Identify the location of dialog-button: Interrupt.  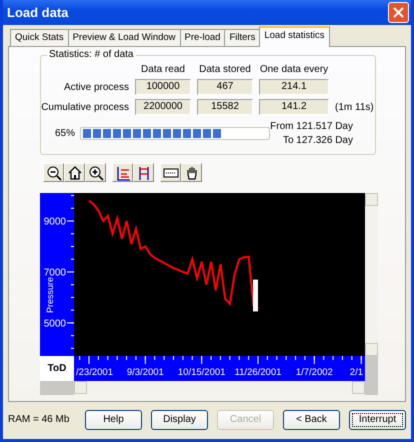
(377, 420).